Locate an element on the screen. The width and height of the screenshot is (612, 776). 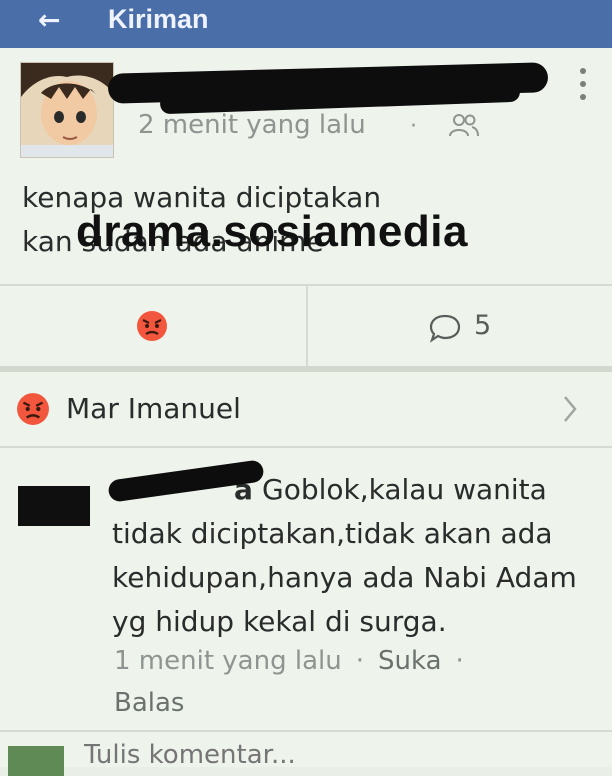
reactors-row: Mar Imanuel is located at coordinates (306, 410).